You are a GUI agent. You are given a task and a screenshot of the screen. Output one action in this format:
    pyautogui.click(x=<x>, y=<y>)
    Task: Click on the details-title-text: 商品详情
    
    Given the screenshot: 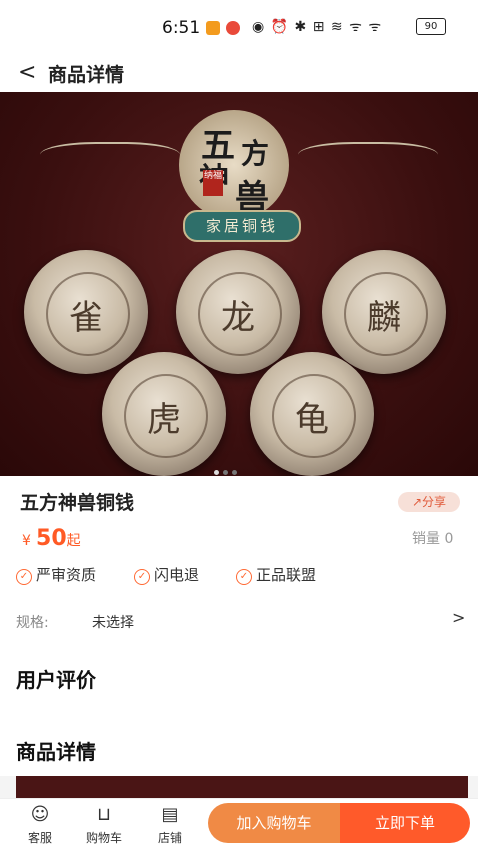 What is the action you would take?
    pyautogui.click(x=56, y=752)
    